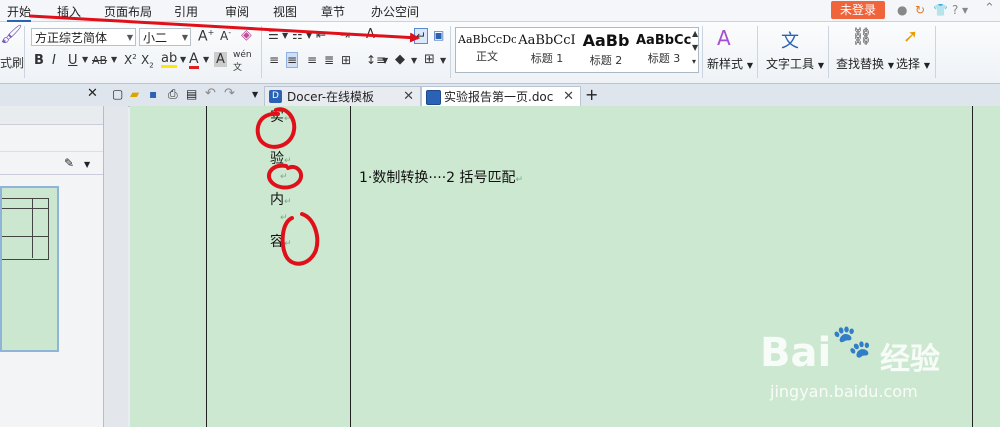 Image resolution: width=1000 pixels, height=427 pixels. What do you see at coordinates (844, 391) in the screenshot?
I see `watermark-url: jingyan.baidu.com` at bounding box center [844, 391].